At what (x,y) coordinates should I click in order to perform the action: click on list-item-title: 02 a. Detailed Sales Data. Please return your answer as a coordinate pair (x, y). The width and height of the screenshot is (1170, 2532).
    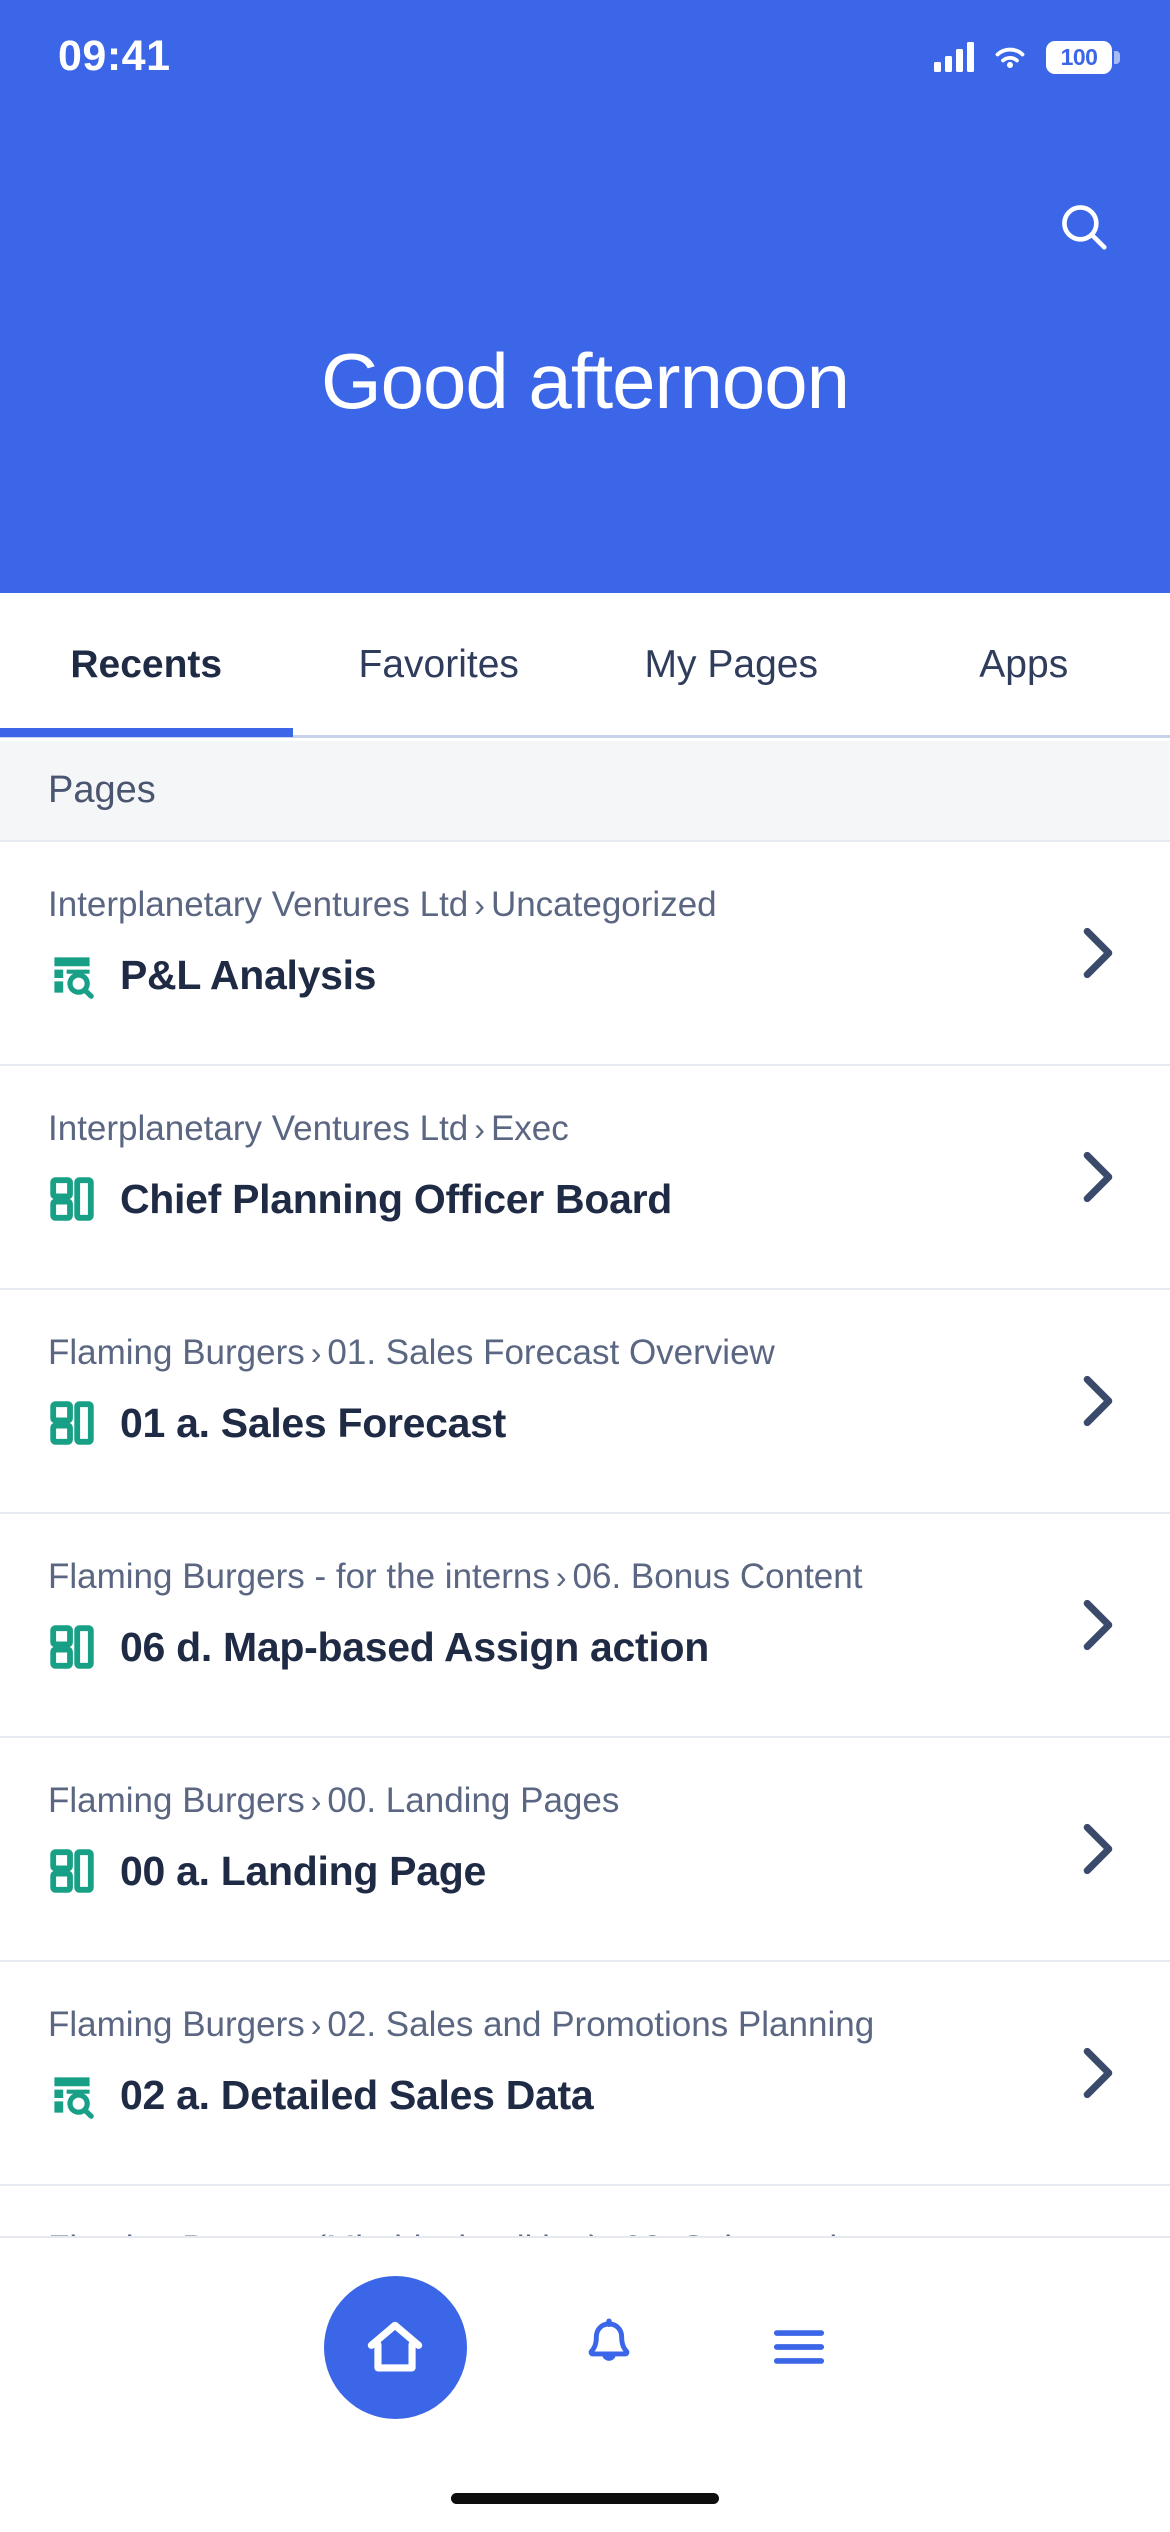
    Looking at the image, I should click on (357, 2094).